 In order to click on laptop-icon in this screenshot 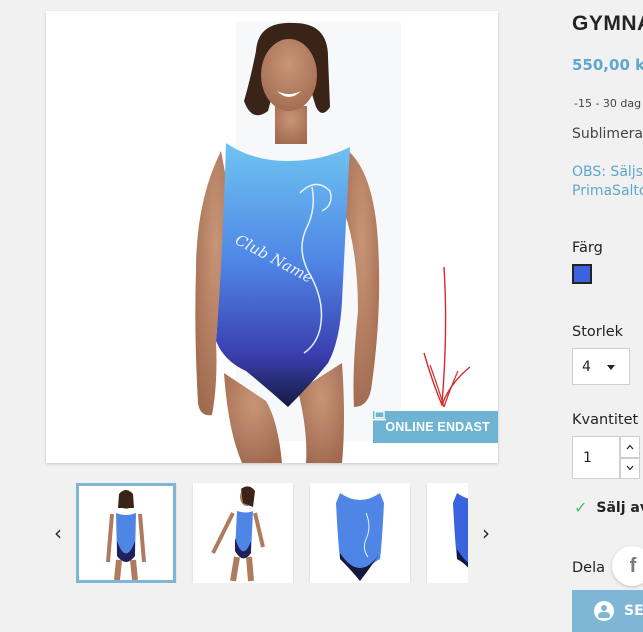, I will do `click(380, 416)`.